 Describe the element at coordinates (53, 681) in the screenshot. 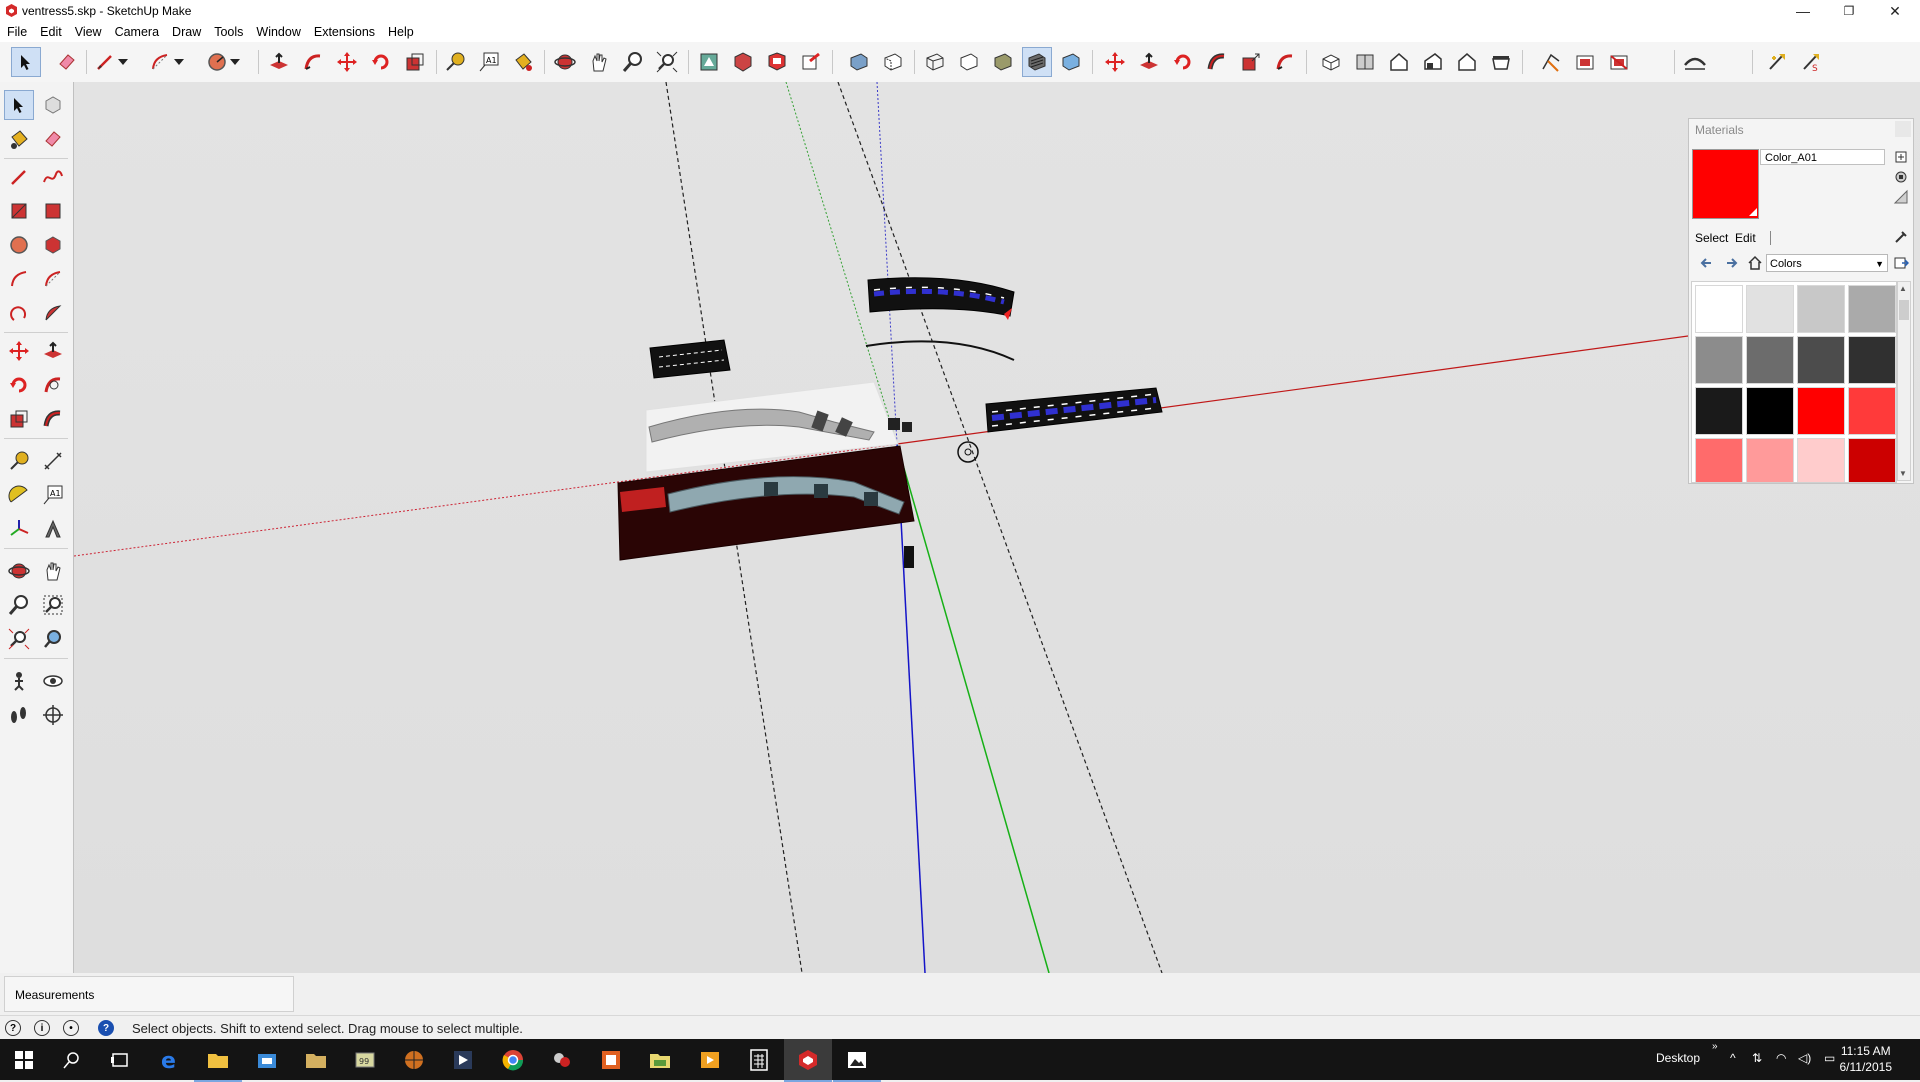

I see `look-around-icon` at that location.